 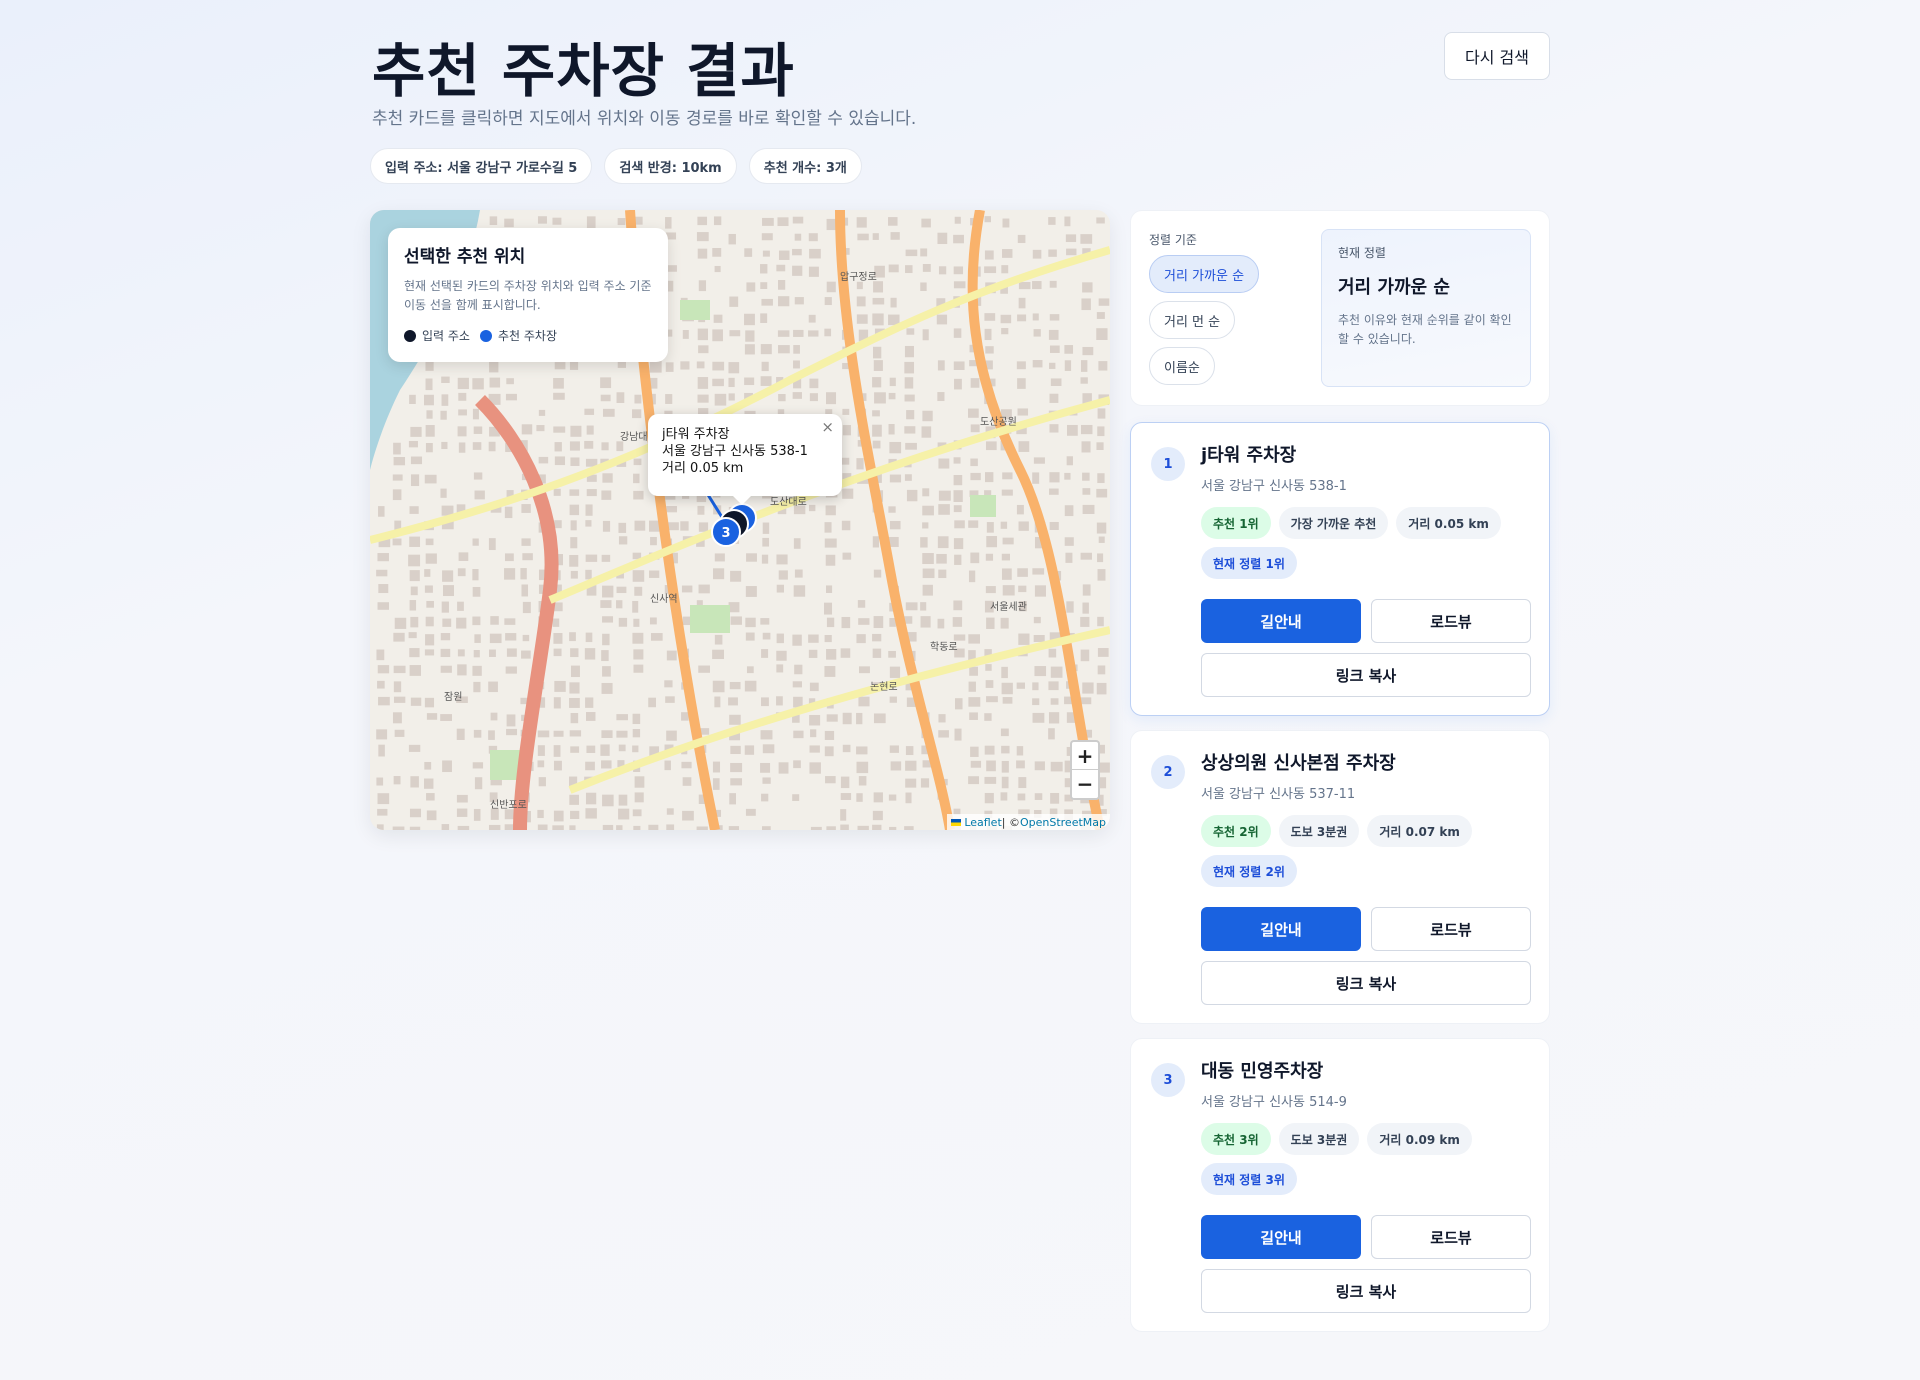 I want to click on marker-rec-3-label: 3, so click(x=725, y=533).